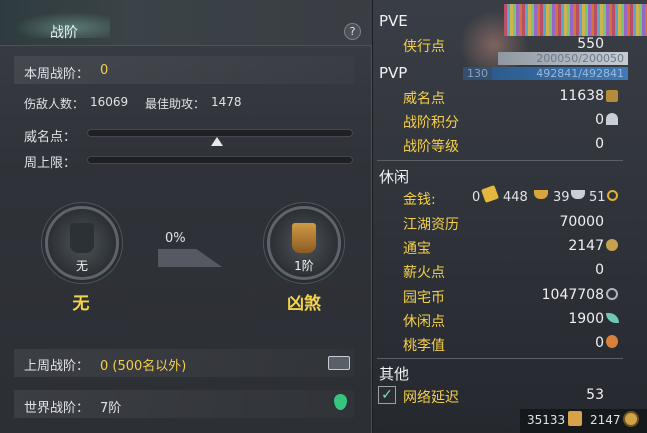 The width and height of the screenshot is (647, 433). Describe the element at coordinates (54, 104) in the screenshot. I see `kill-count-label: 伤敌人数：` at that location.